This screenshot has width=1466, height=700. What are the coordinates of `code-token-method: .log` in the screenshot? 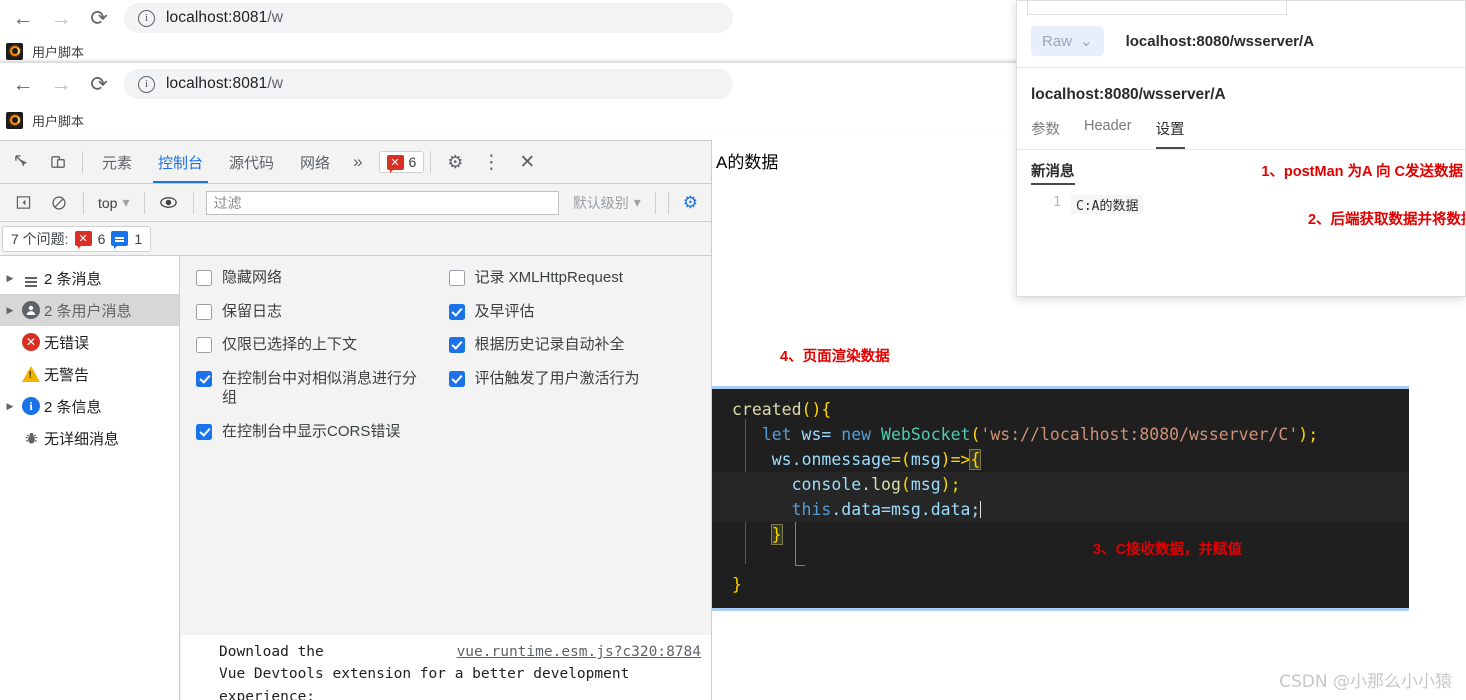 It's located at (881, 484).